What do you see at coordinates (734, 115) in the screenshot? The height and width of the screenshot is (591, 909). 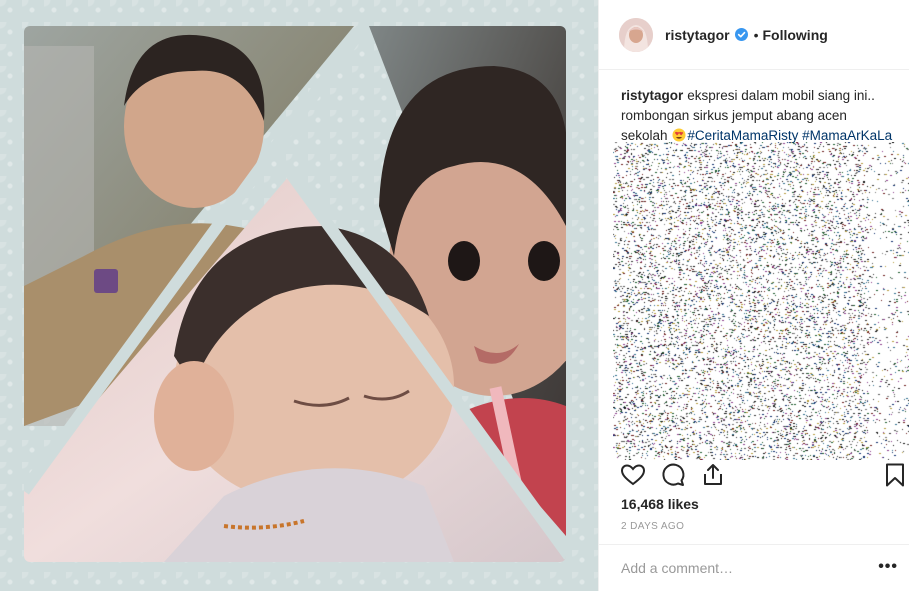 I see `caption-text-line-2: rombongan sirkus jemput abang acen` at bounding box center [734, 115].